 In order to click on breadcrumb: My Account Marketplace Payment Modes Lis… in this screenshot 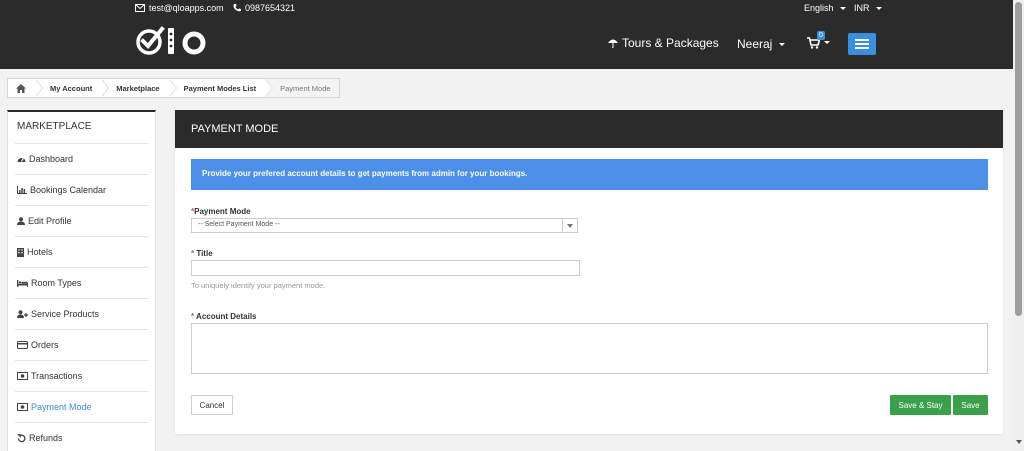, I will do `click(173, 88)`.